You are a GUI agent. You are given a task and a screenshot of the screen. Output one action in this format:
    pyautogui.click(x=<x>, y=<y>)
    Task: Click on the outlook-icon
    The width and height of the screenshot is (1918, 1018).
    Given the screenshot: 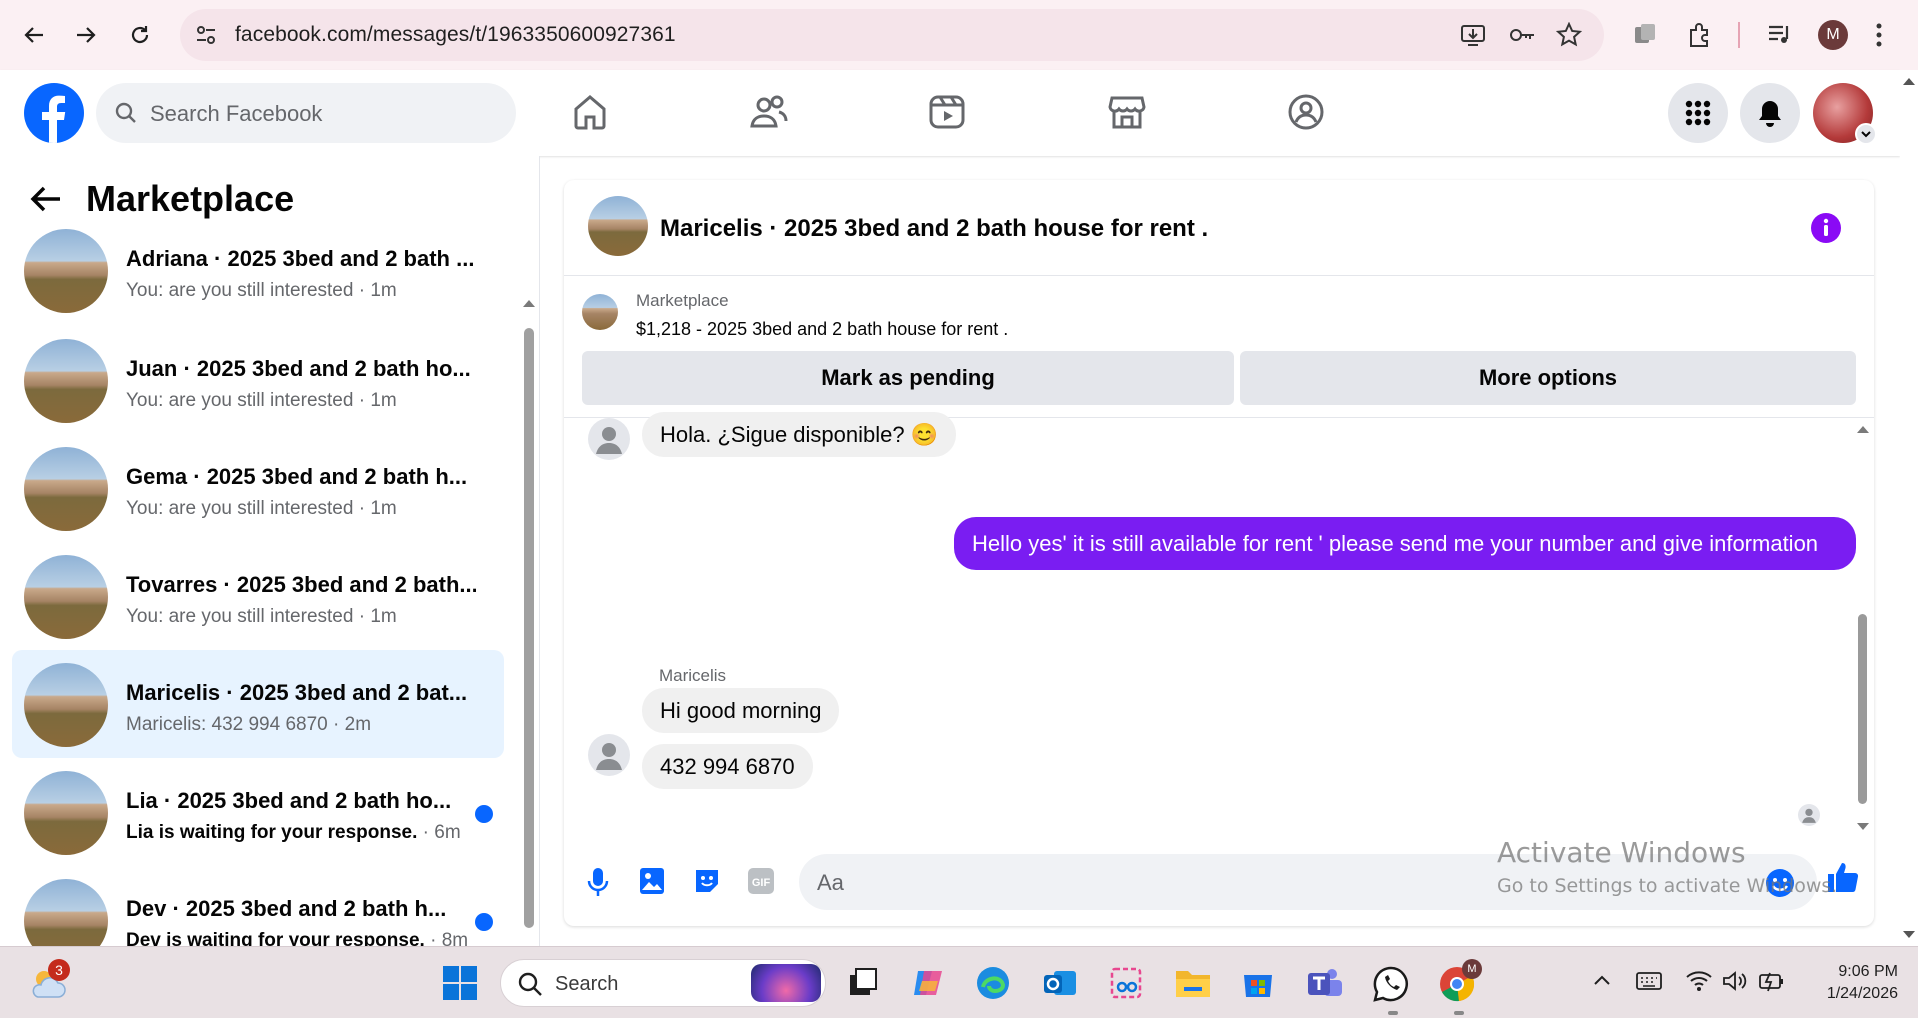 What is the action you would take?
    pyautogui.click(x=1060, y=983)
    